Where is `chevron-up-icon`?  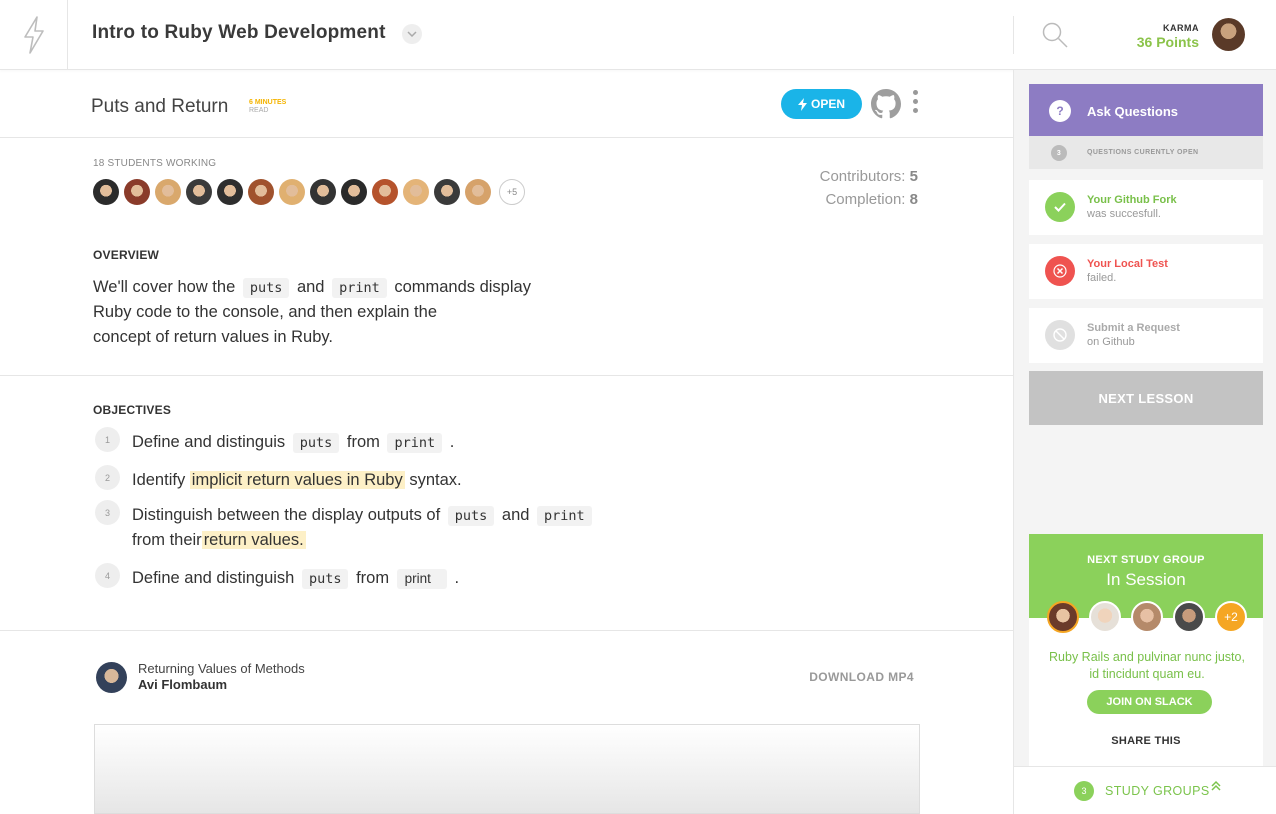
chevron-up-icon is located at coordinates (1216, 787).